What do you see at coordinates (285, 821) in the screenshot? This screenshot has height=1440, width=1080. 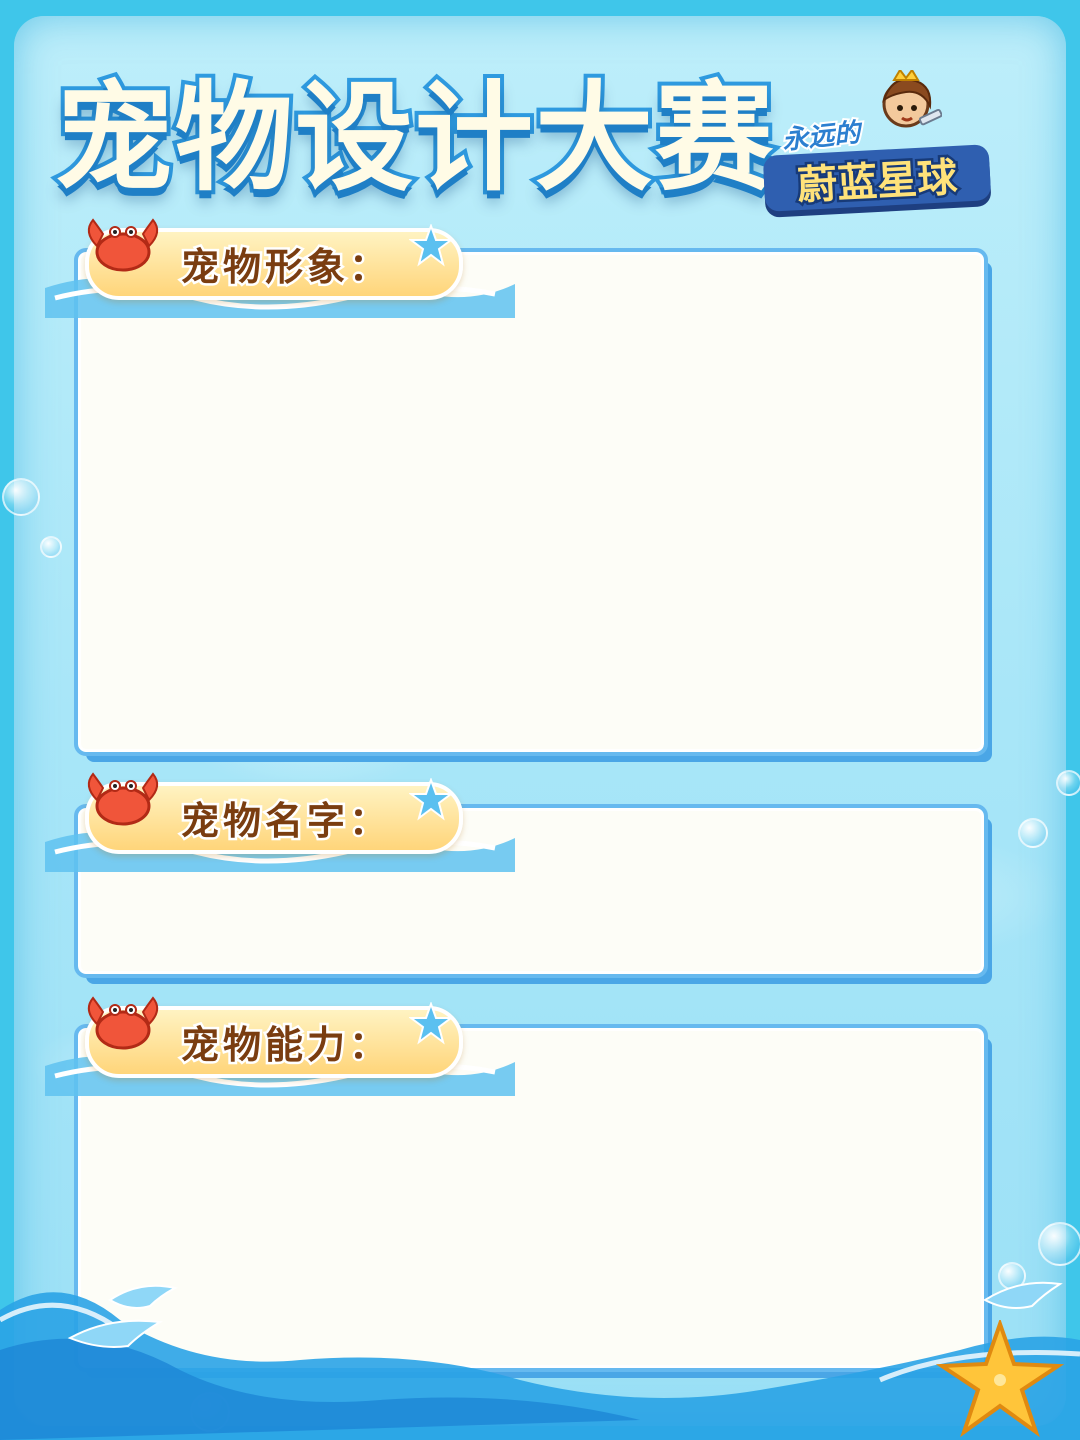 I see `section-label-text: 宠物名字：` at bounding box center [285, 821].